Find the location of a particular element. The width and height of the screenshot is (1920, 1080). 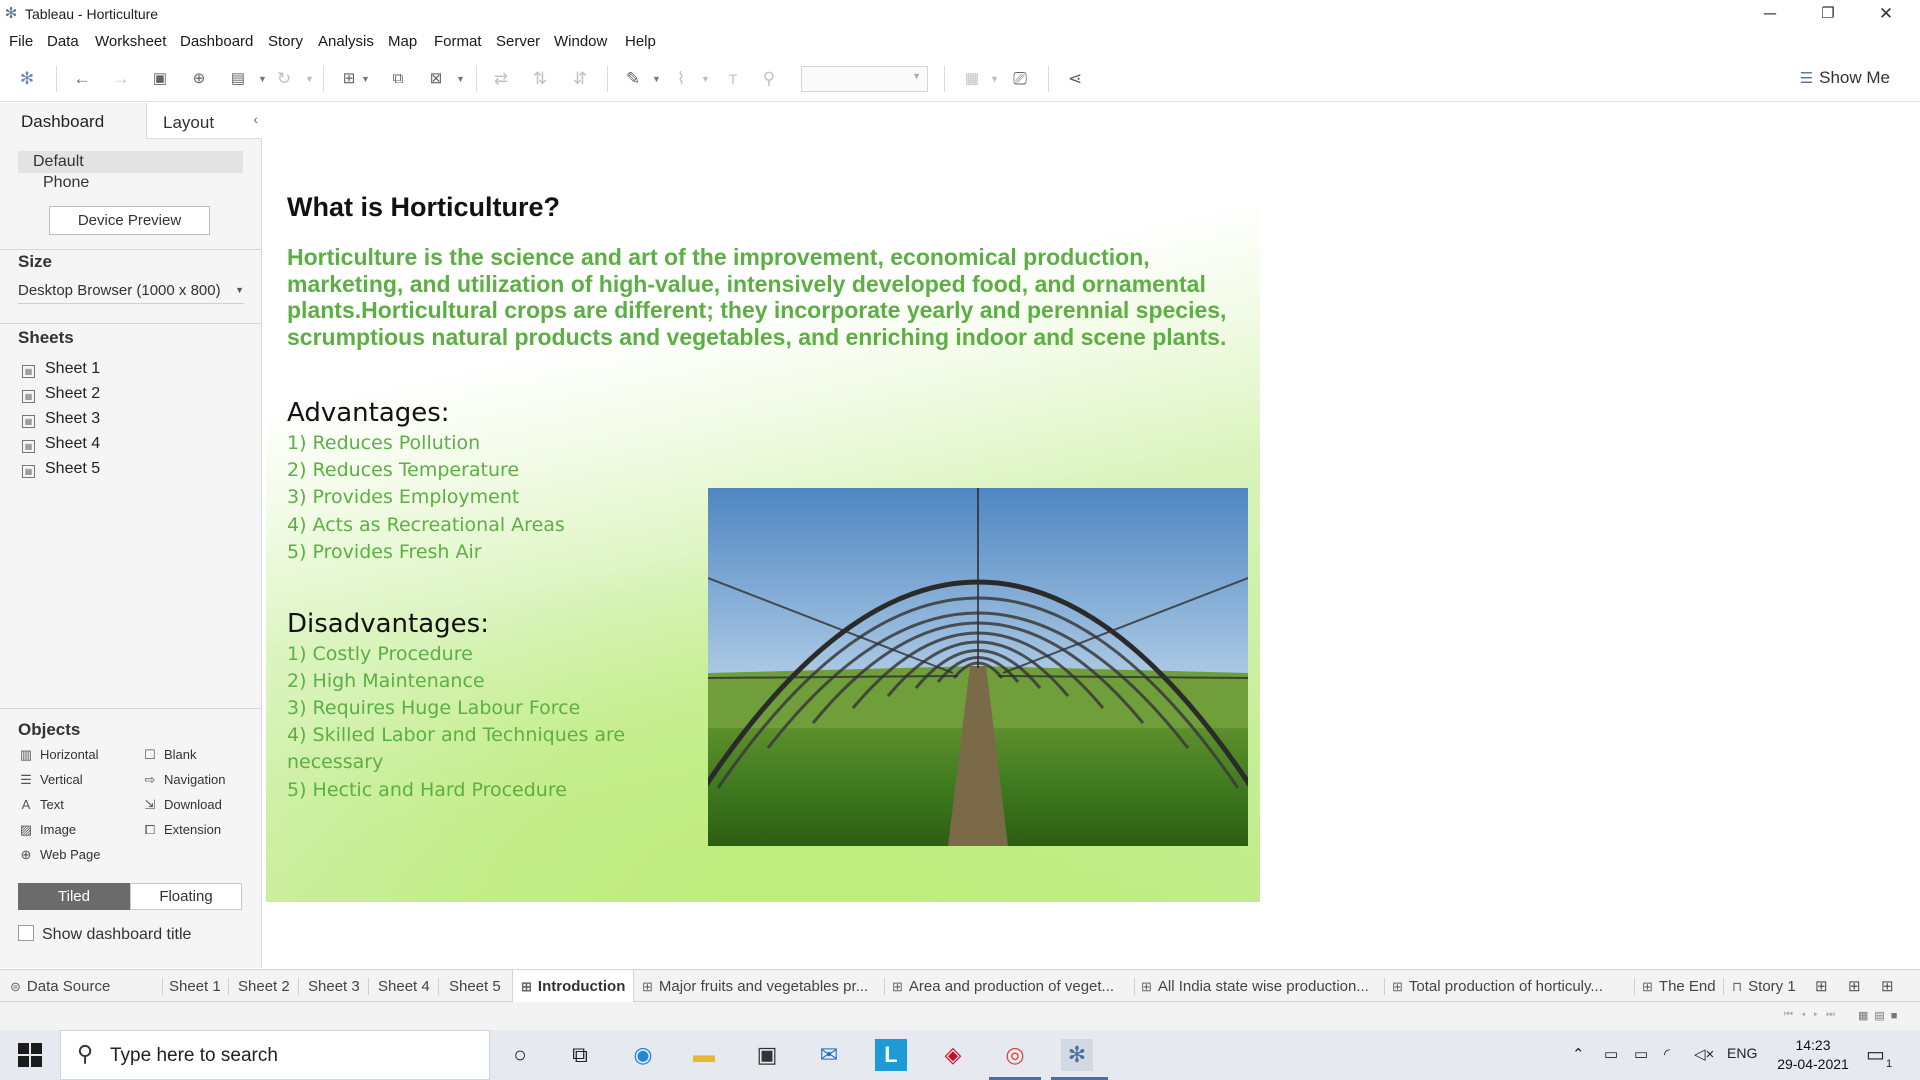

pin-icon: ⚲ is located at coordinates (769, 79).